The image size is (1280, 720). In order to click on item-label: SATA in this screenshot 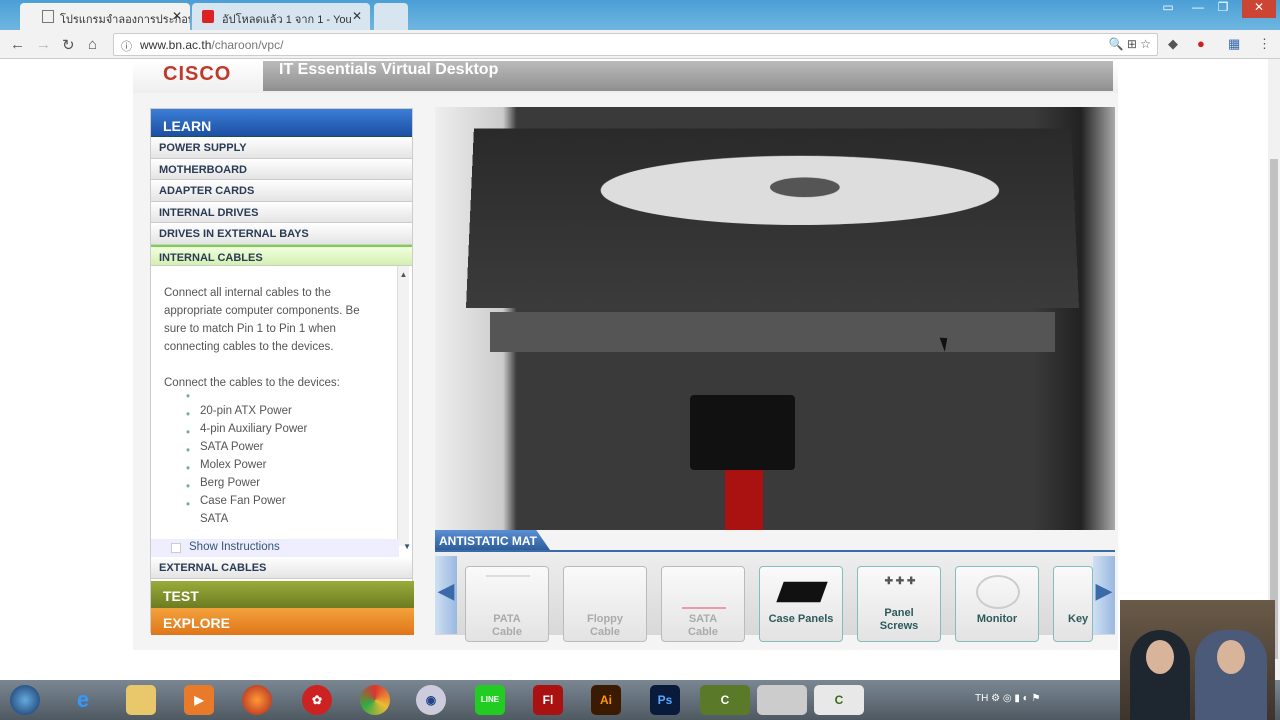, I will do `click(703, 619)`.